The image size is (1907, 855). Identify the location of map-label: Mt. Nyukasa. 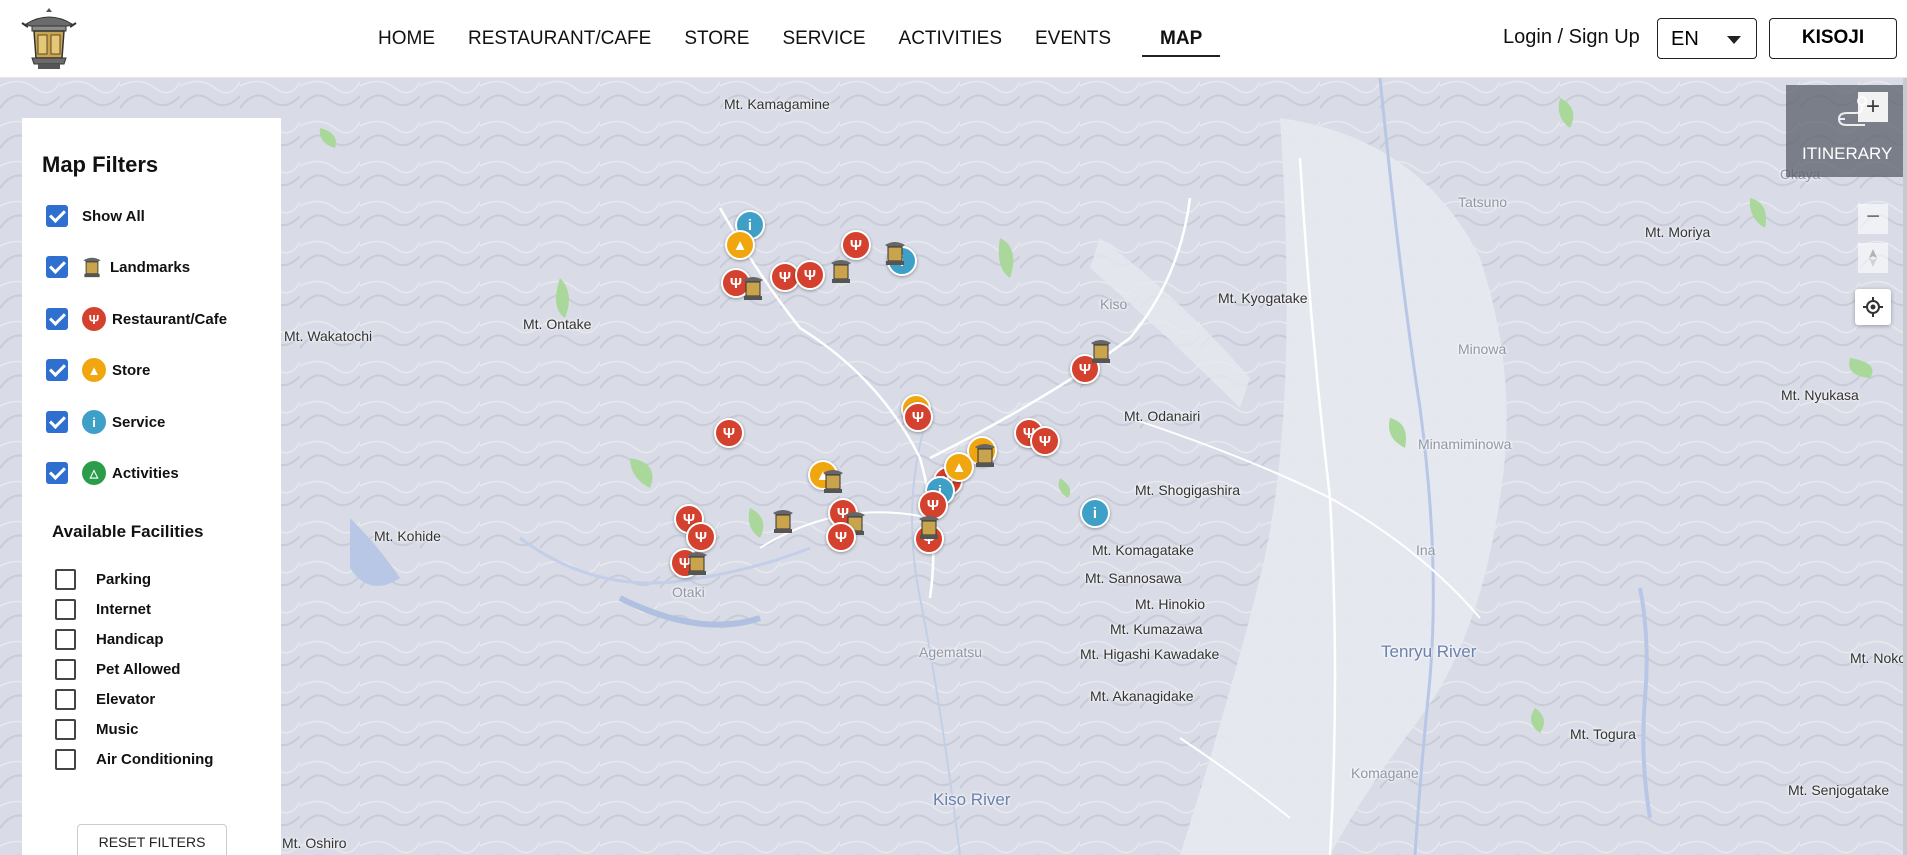
(1820, 395).